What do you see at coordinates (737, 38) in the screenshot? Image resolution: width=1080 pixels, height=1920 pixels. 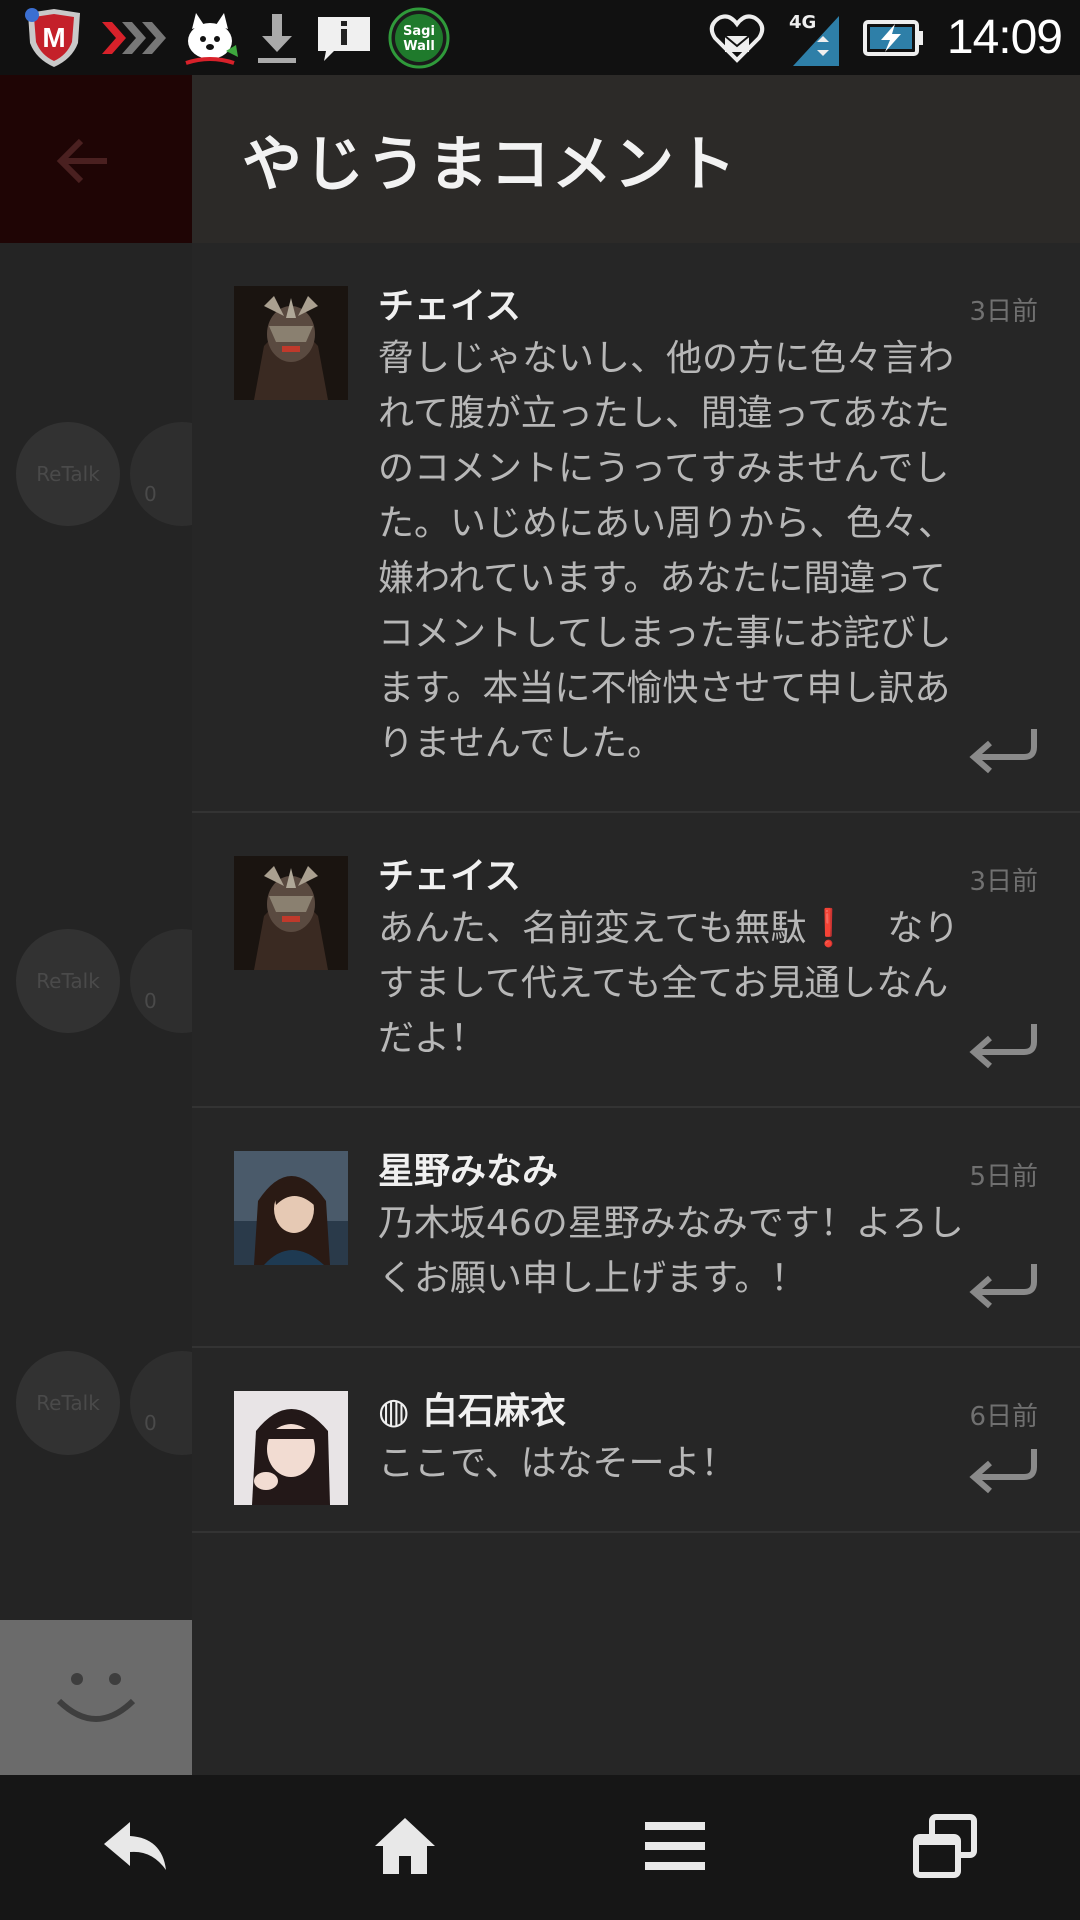 I see `heart-mail-icon` at bounding box center [737, 38].